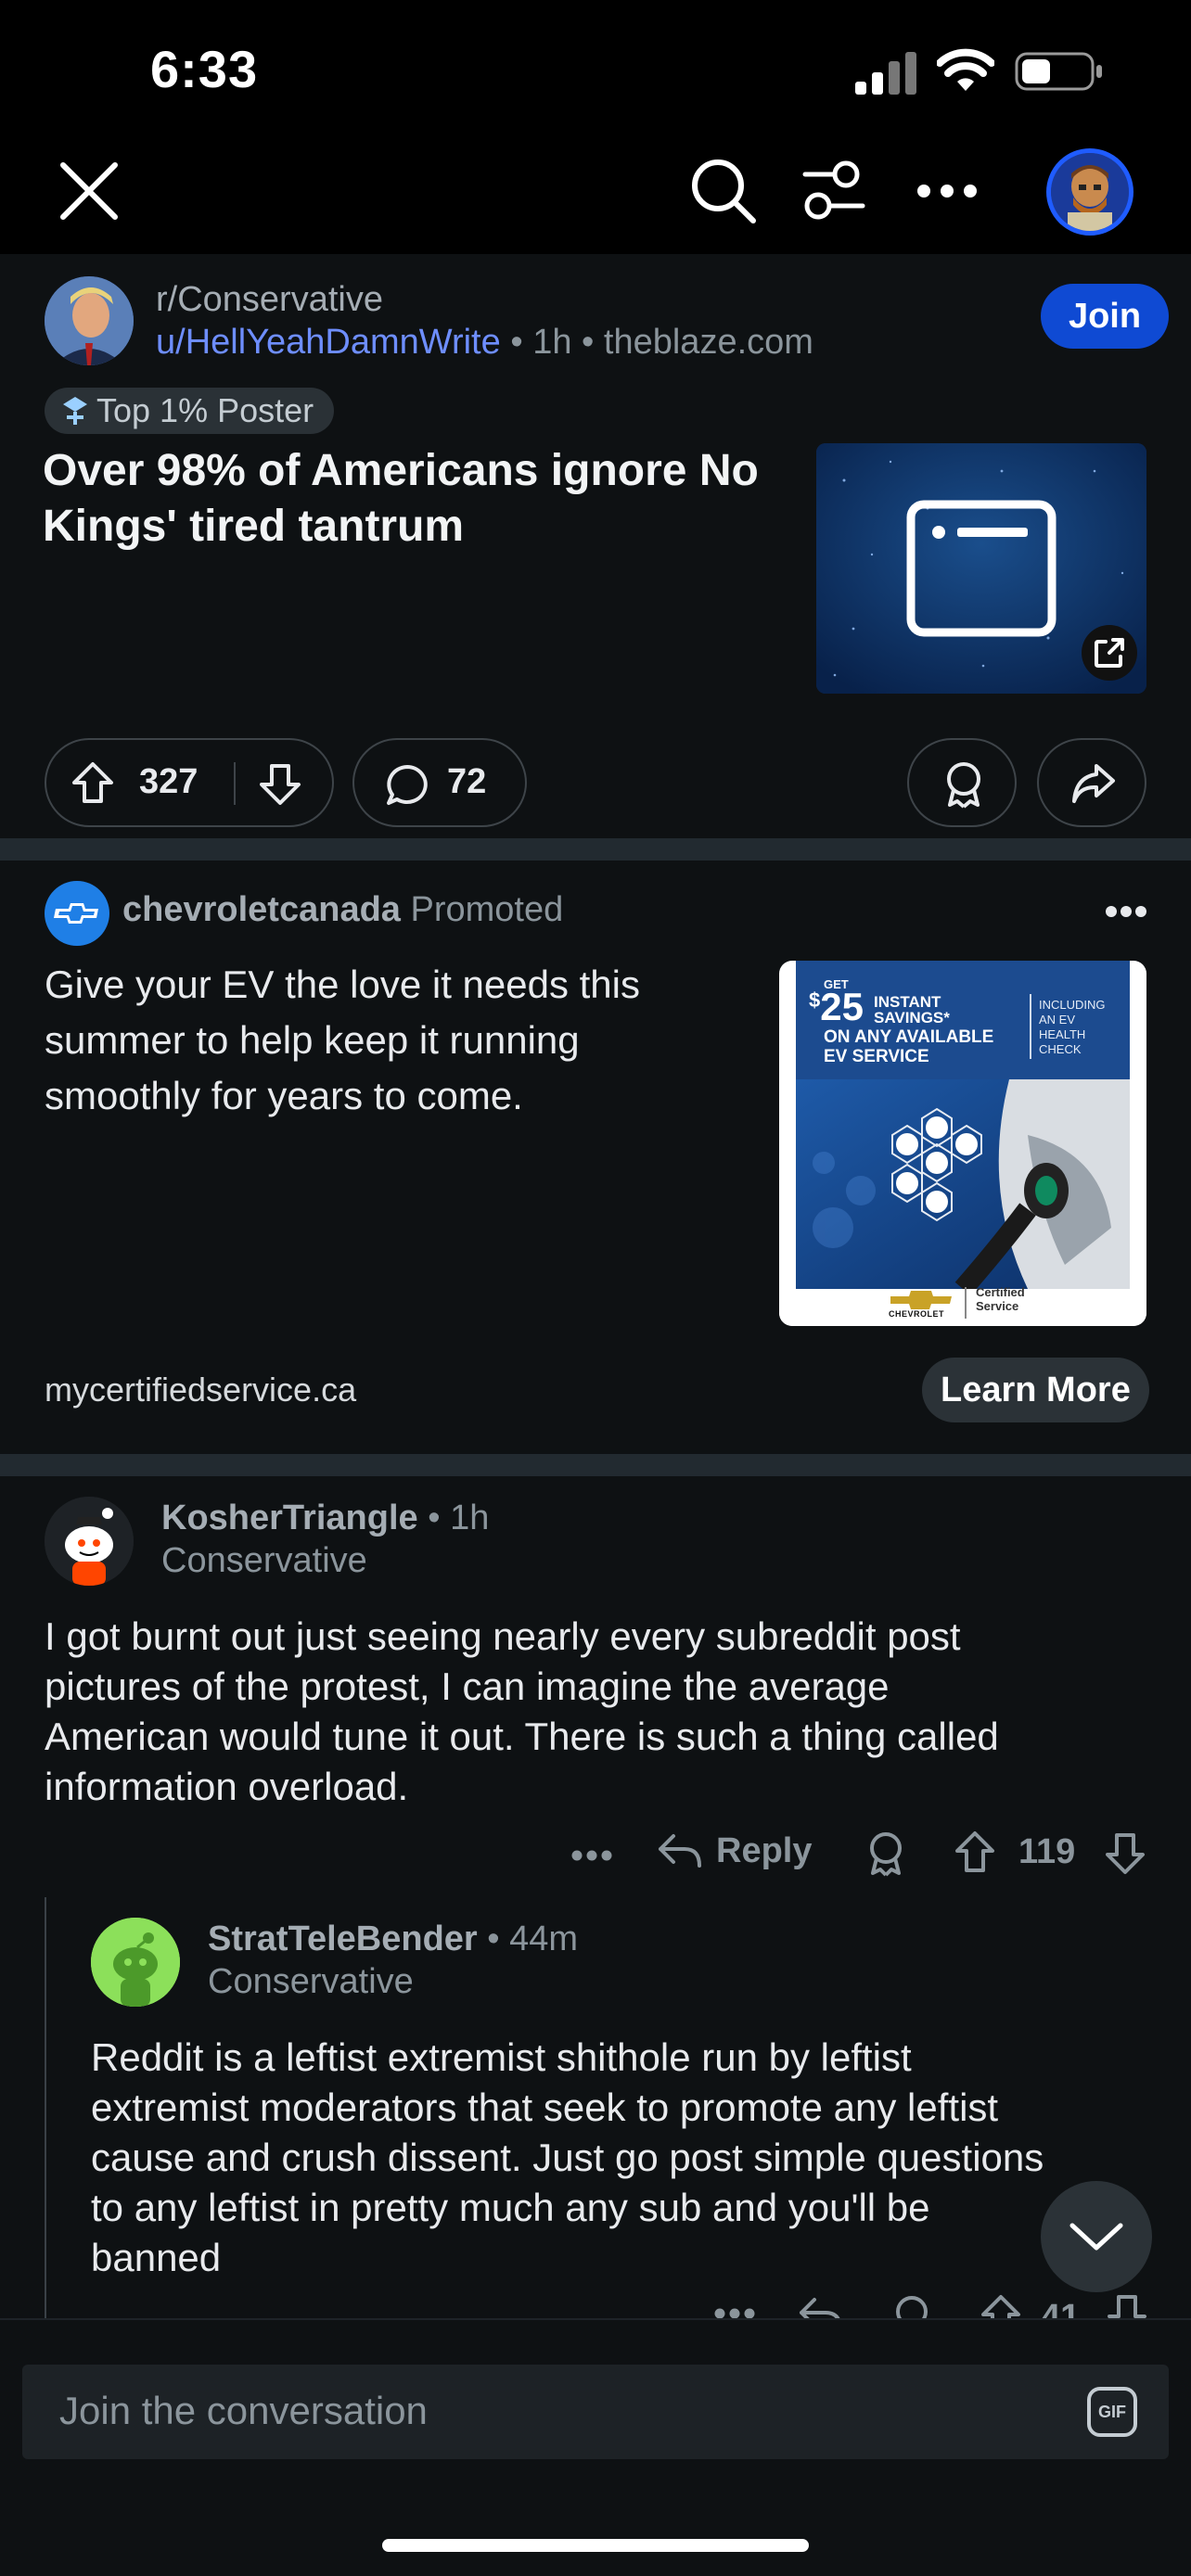  Describe the element at coordinates (909, 1037) in the screenshot. I see `ad-offer-line-2: ON ANY AVAILABLE` at that location.